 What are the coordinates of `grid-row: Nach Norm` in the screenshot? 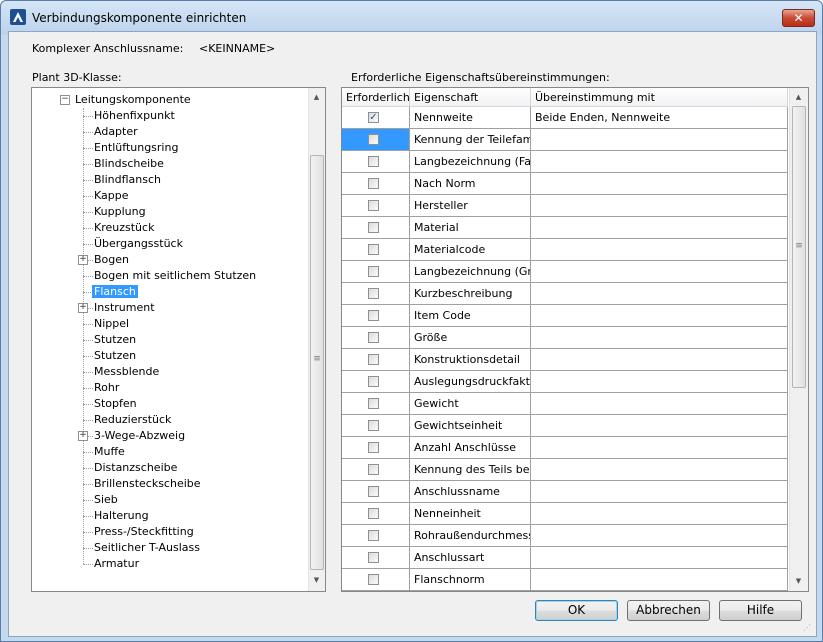 It's located at (565, 184).